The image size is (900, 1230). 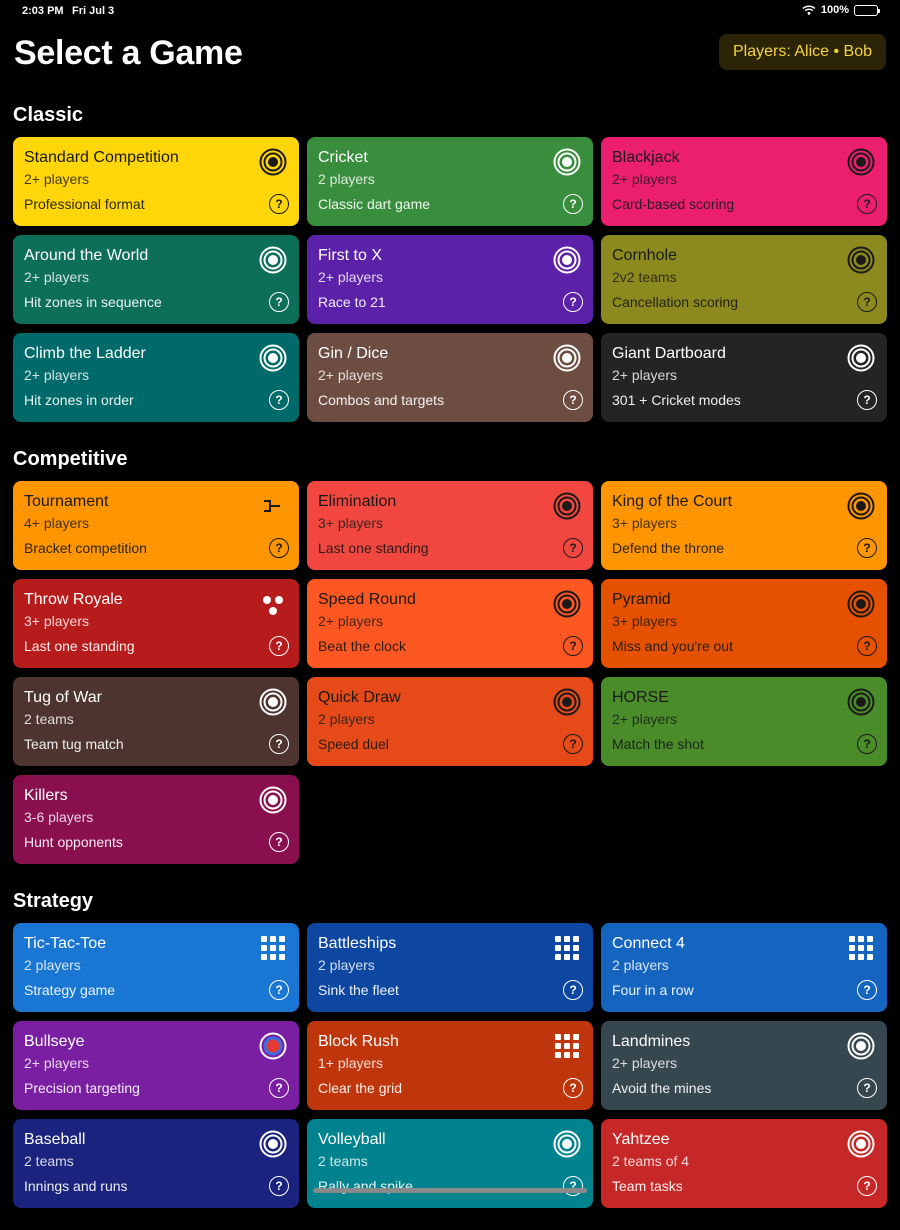 I want to click on dots-icon, so click(x=273, y=604).